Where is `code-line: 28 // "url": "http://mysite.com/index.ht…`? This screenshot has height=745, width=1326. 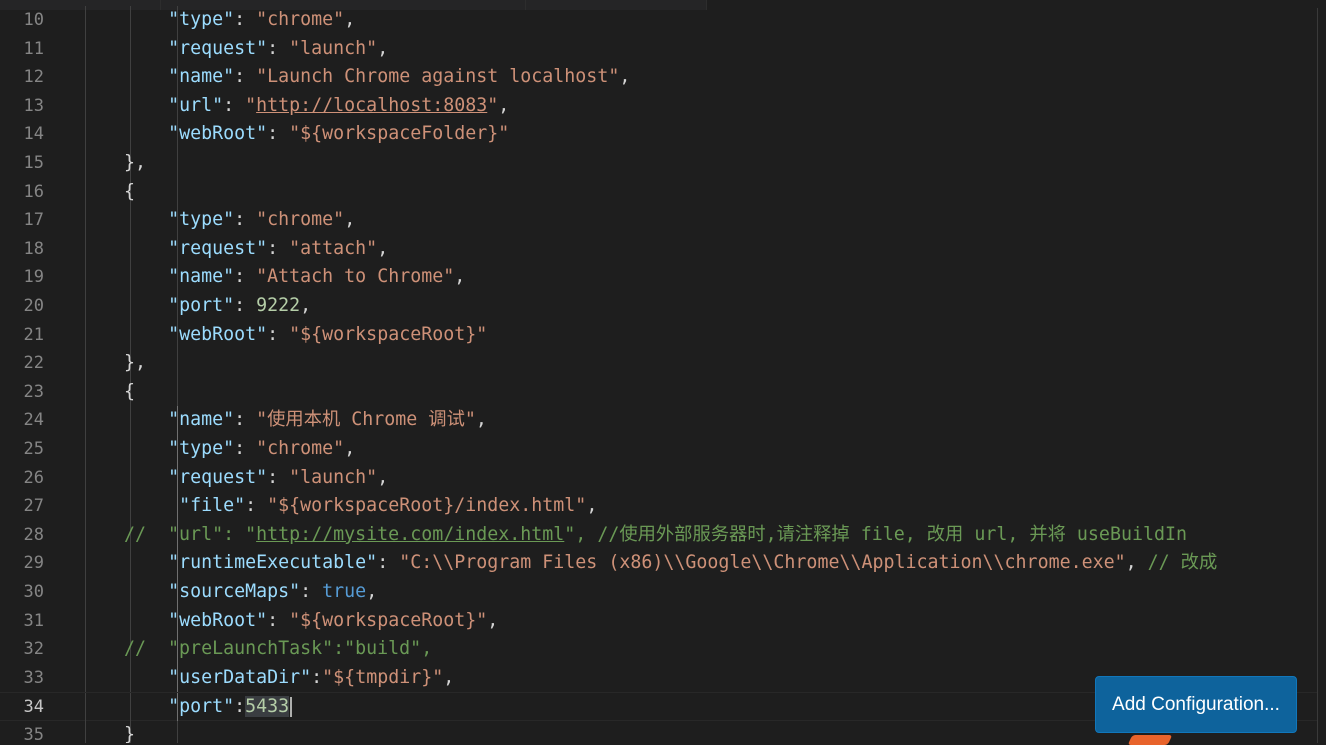
code-line: 28 // "url": "http://mysite.com/index.ht… is located at coordinates (659, 535).